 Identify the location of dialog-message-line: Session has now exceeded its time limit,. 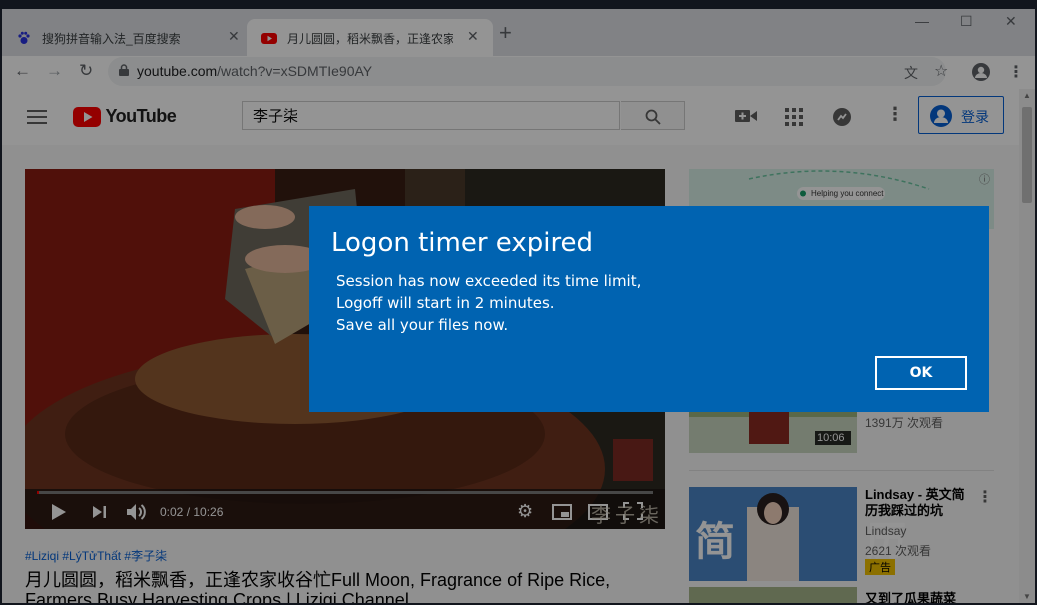
(489, 281).